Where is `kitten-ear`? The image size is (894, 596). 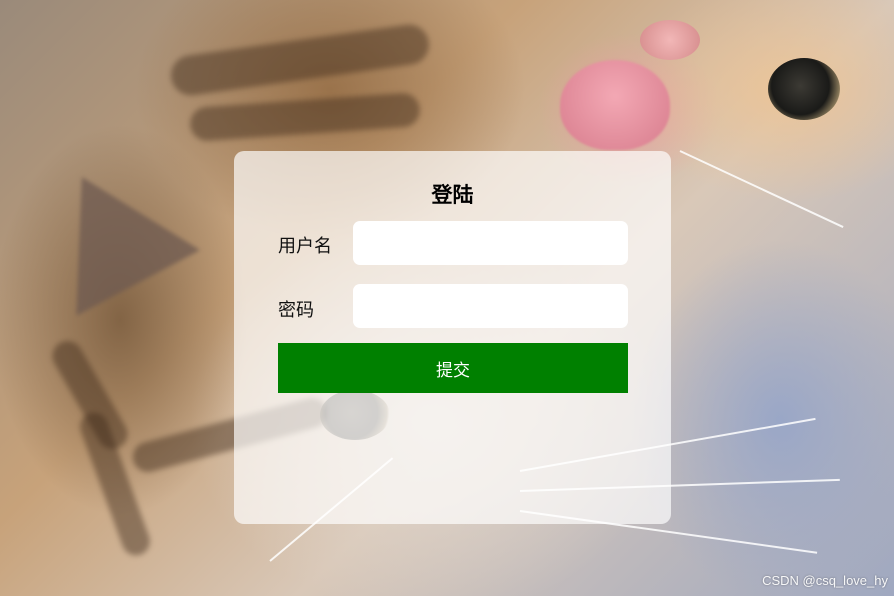
kitten-ear is located at coordinates (110, 230).